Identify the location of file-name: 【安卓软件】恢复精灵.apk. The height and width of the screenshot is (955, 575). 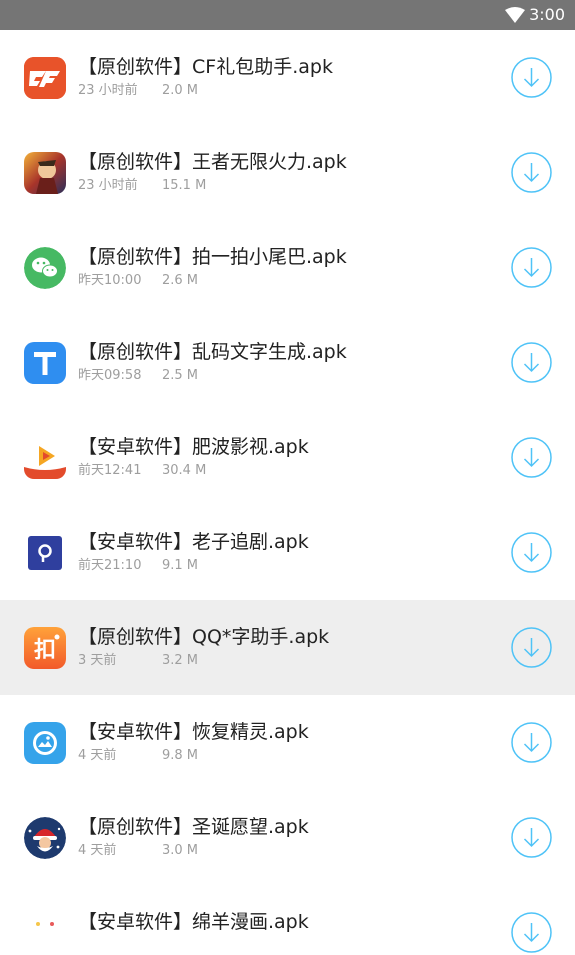
(193, 732).